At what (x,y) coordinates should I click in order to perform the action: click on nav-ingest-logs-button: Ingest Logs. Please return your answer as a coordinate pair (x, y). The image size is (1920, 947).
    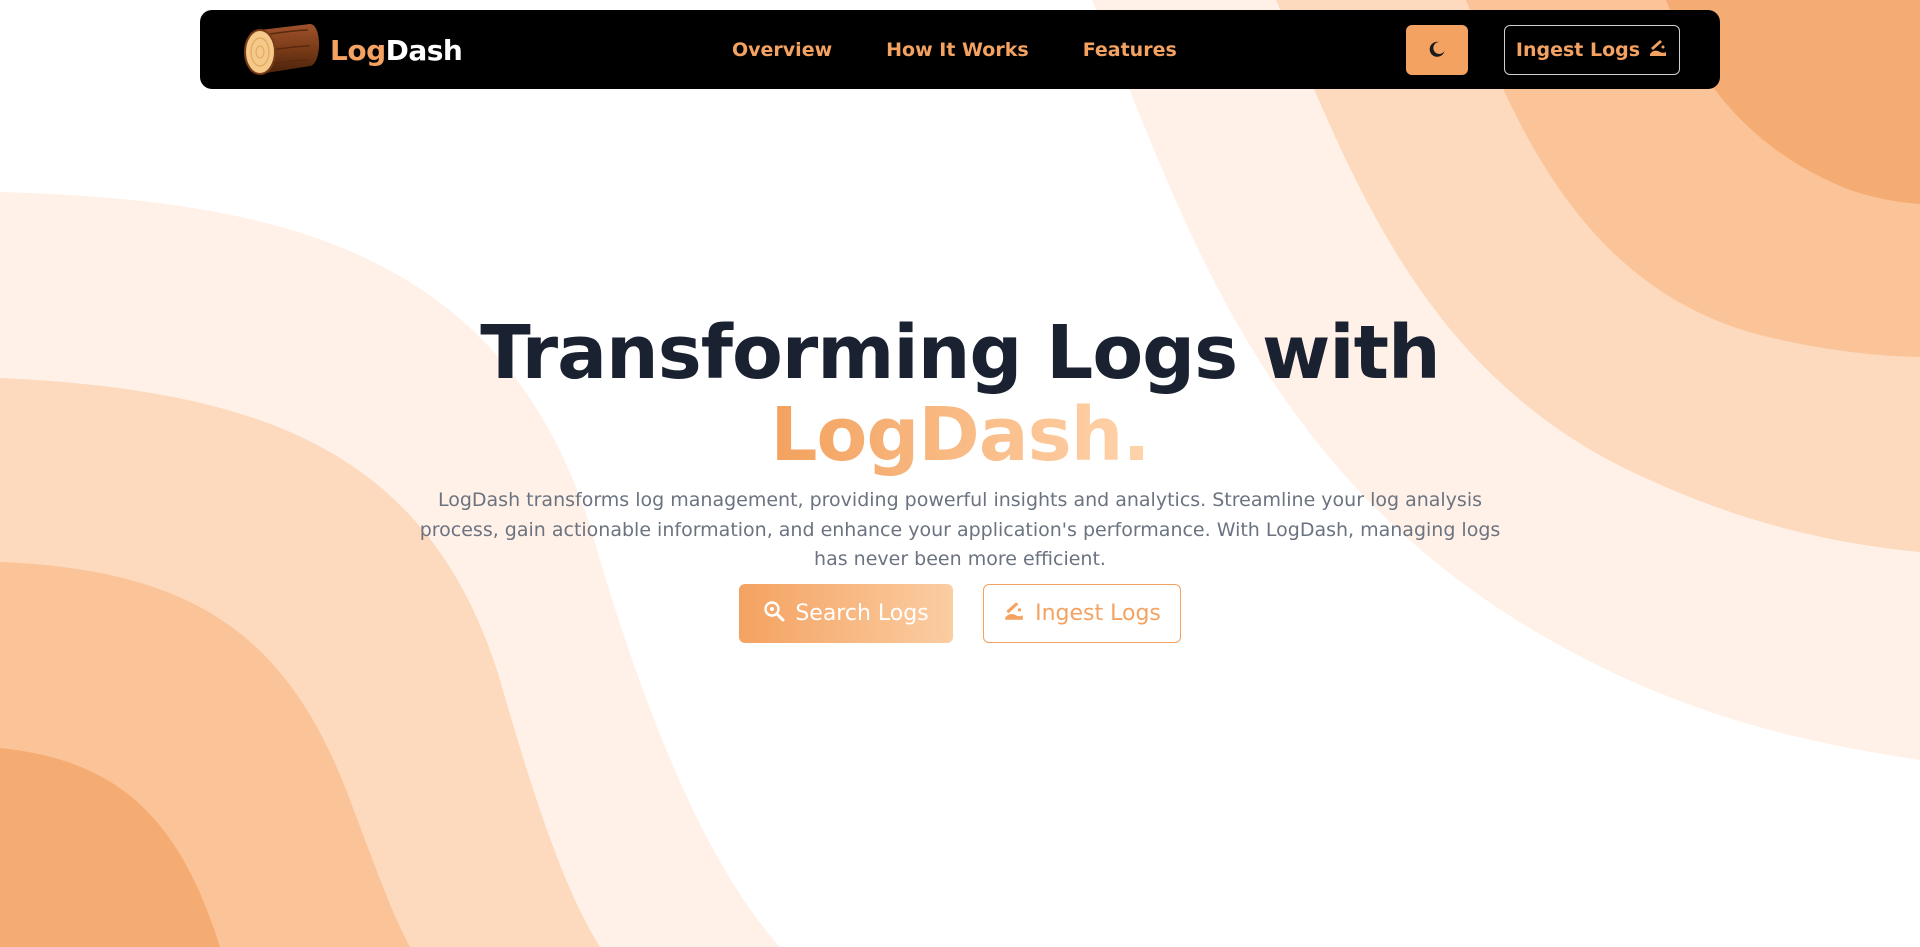
    Looking at the image, I should click on (1592, 50).